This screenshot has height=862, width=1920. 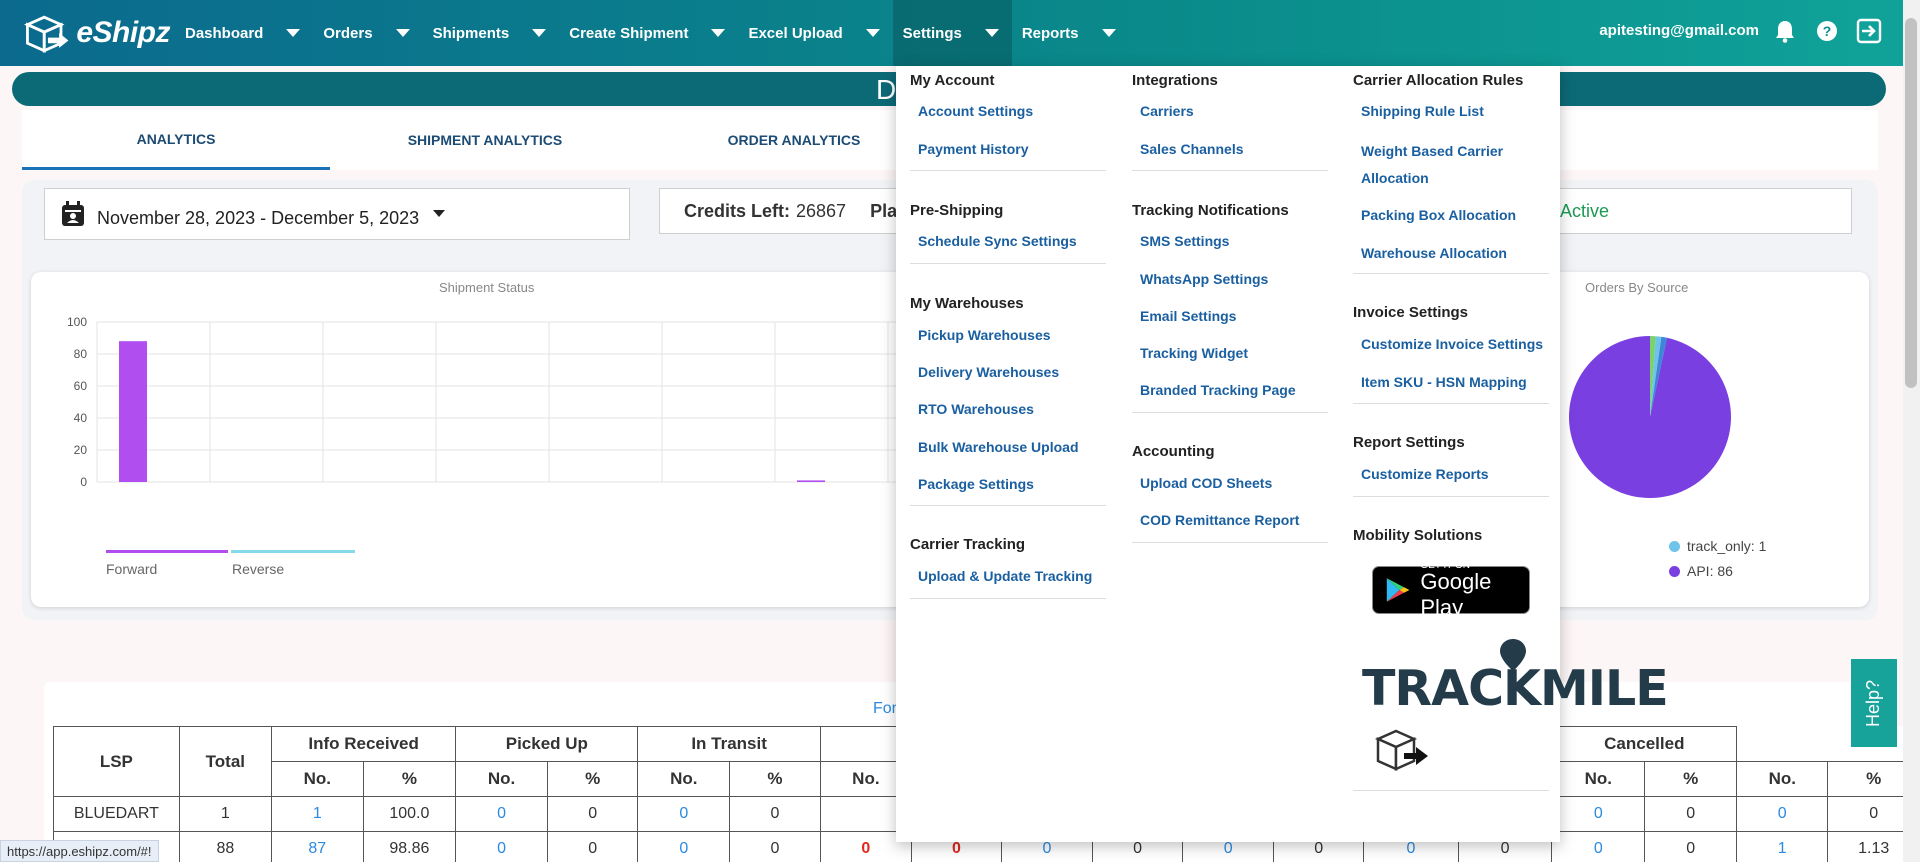 I want to click on logo: eShipz, so click(x=95, y=33).